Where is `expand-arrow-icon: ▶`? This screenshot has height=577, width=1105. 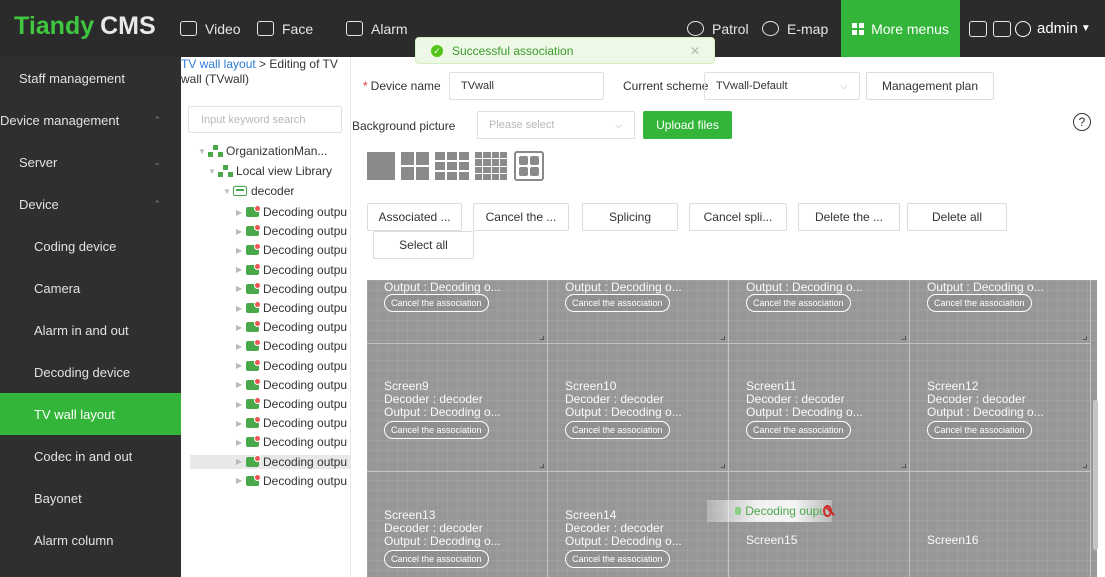 expand-arrow-icon: ▶ is located at coordinates (239, 366).